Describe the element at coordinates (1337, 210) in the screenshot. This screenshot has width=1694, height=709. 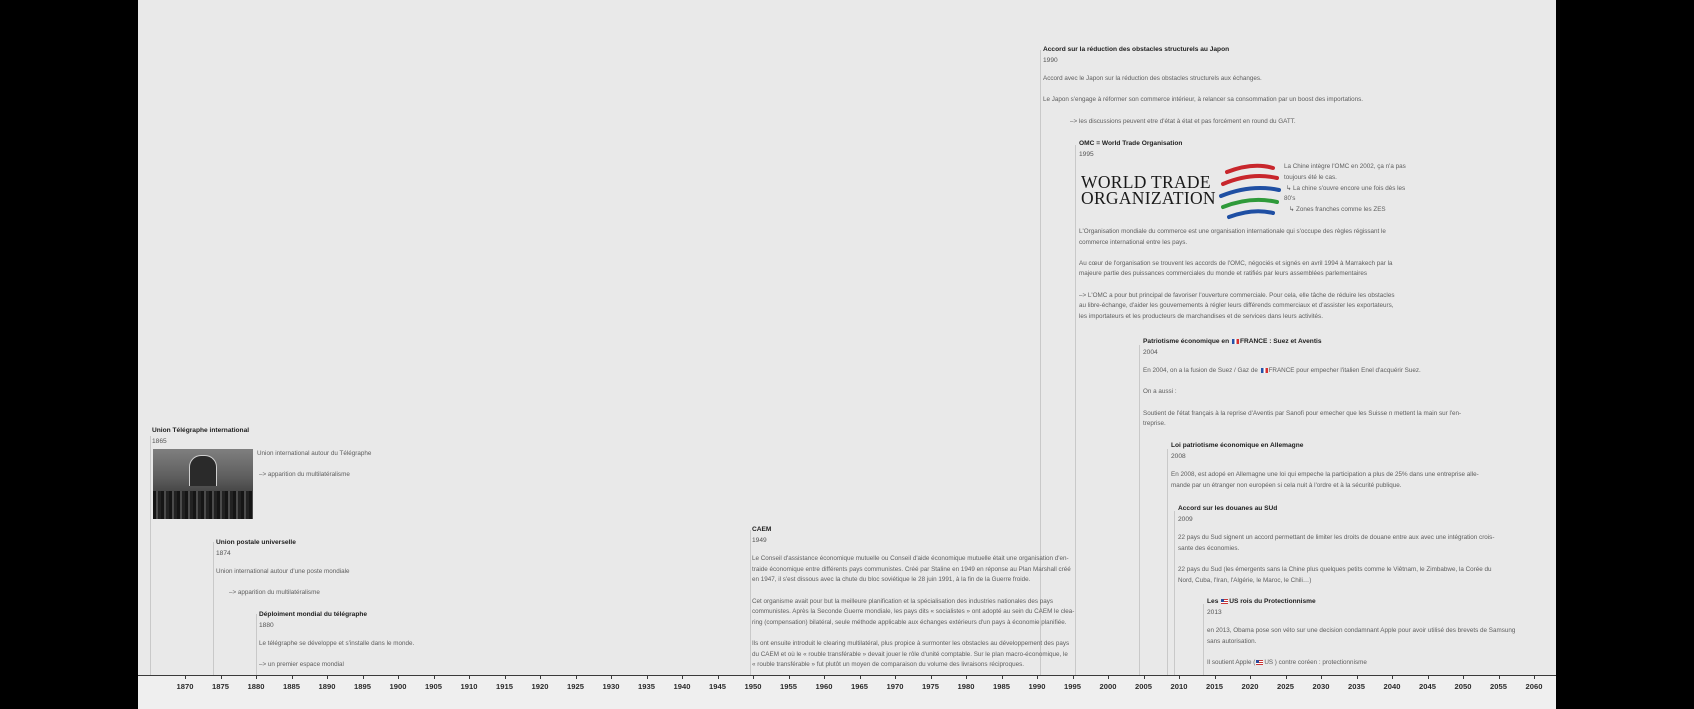
I see `event-text: ↳ Zones franches comme les ZES` at that location.